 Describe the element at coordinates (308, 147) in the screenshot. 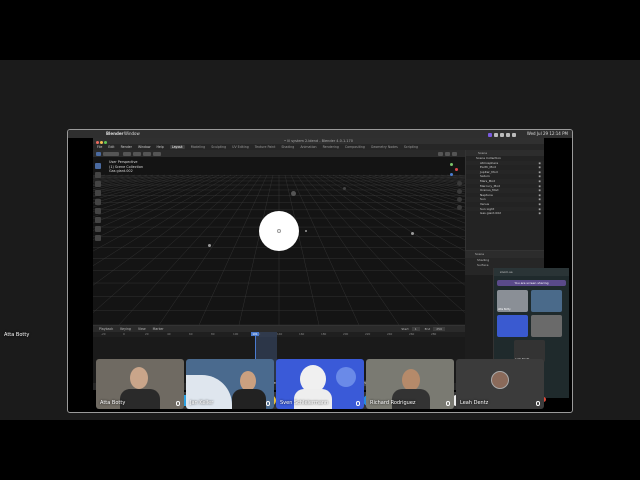

I see `tab-animation: Animation` at that location.